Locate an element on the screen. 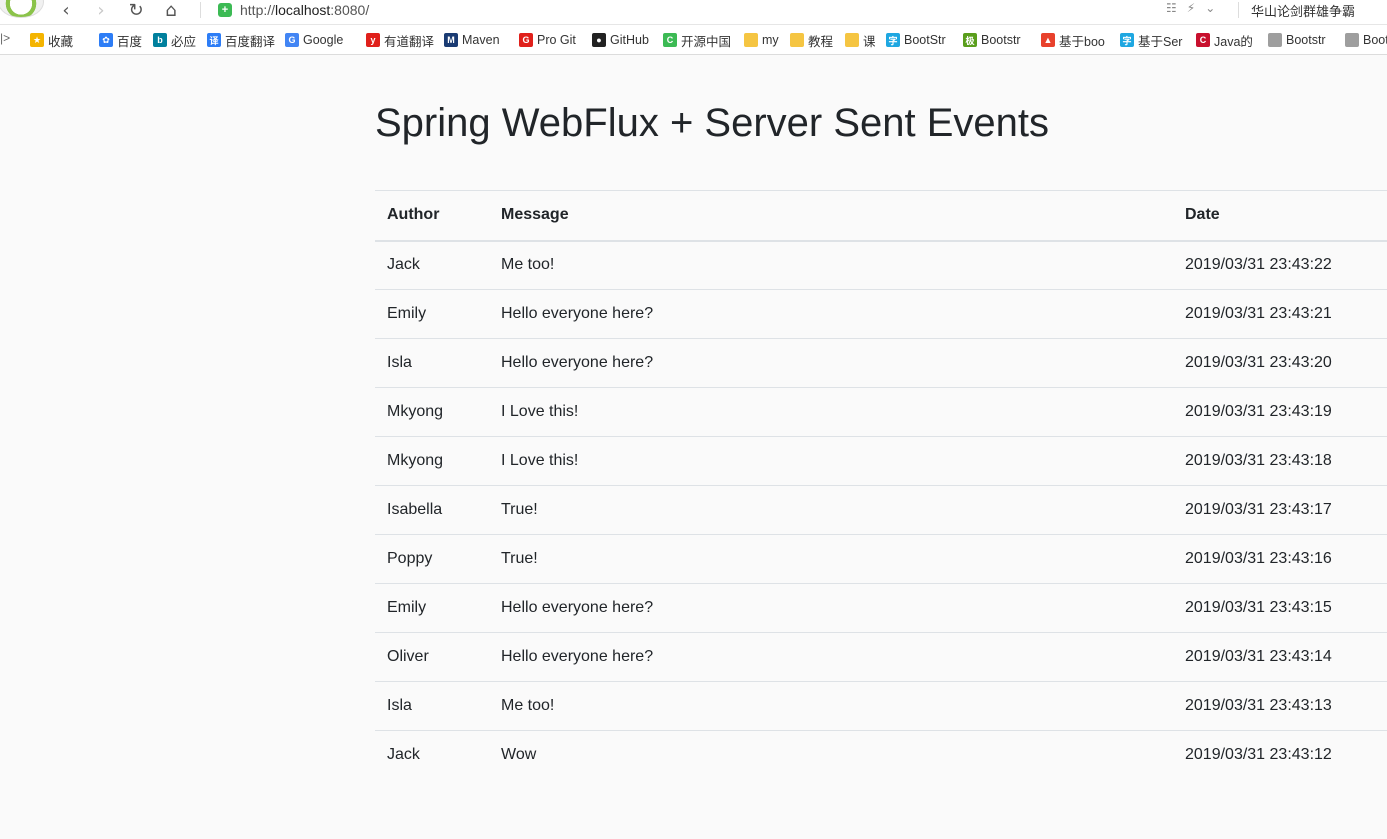 This screenshot has width=1387, height=839. cell-message: Me too! is located at coordinates (528, 265).